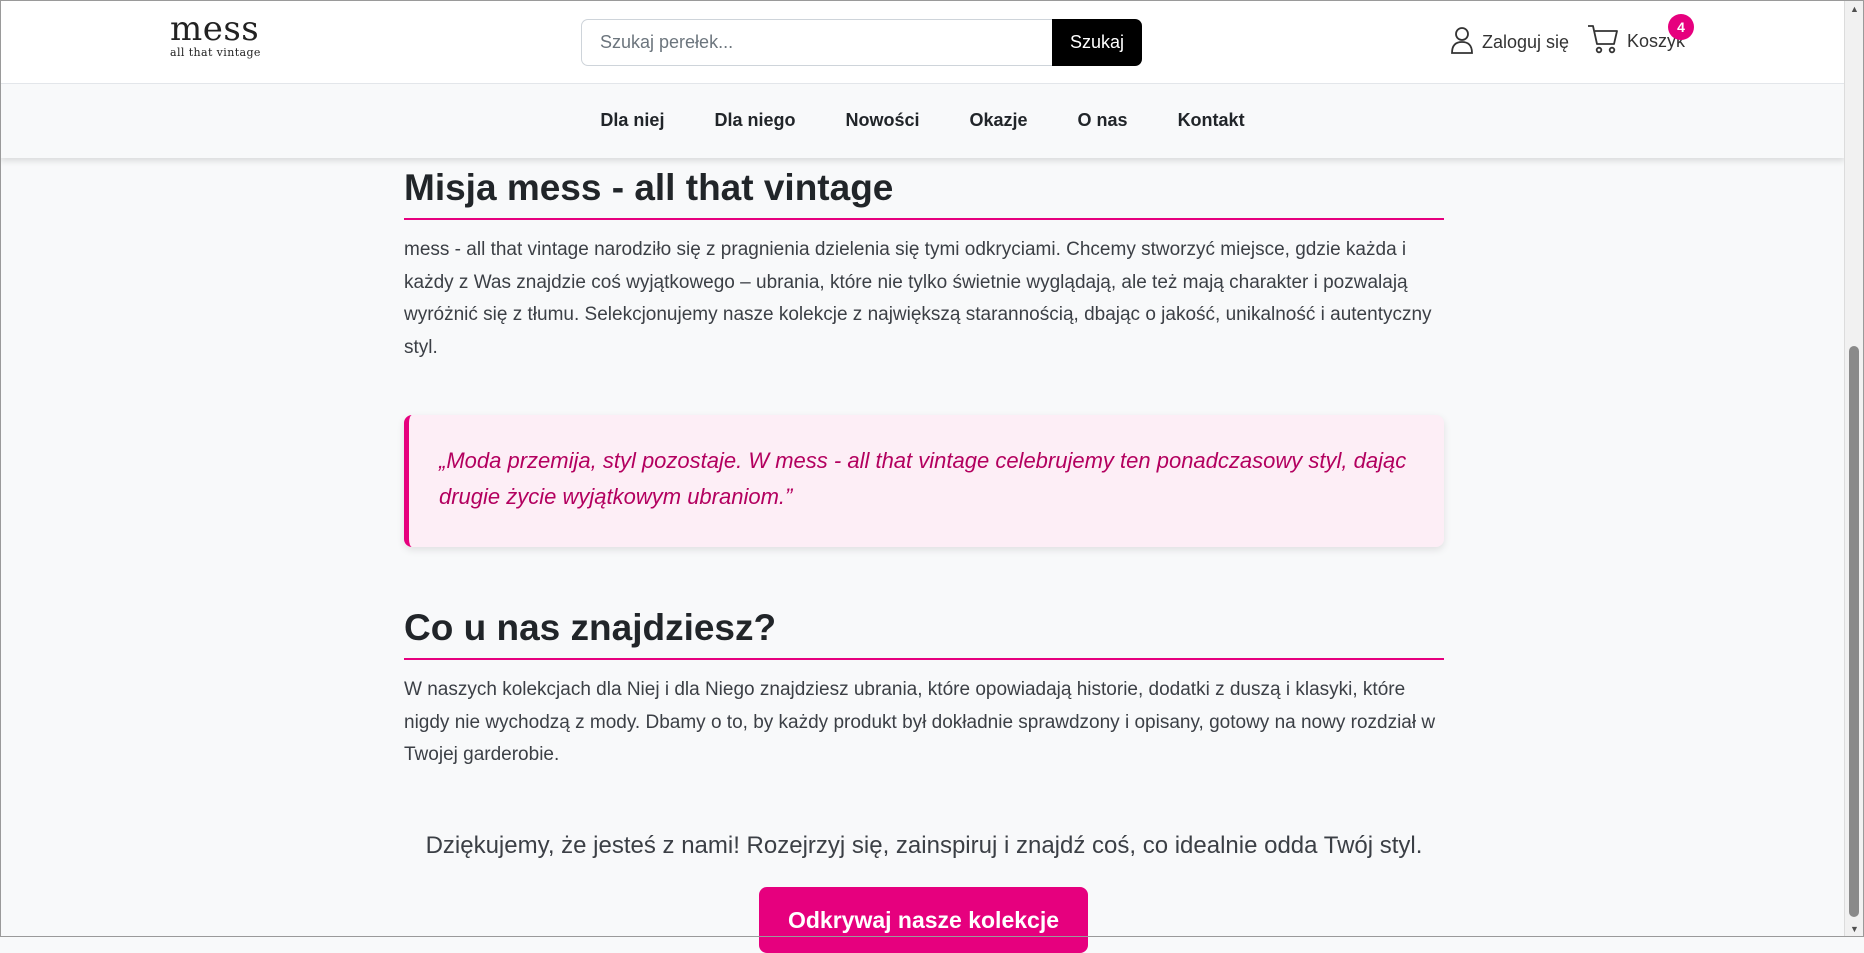  Describe the element at coordinates (754, 120) in the screenshot. I see `nav-item-dla-niego: Dla niego` at that location.